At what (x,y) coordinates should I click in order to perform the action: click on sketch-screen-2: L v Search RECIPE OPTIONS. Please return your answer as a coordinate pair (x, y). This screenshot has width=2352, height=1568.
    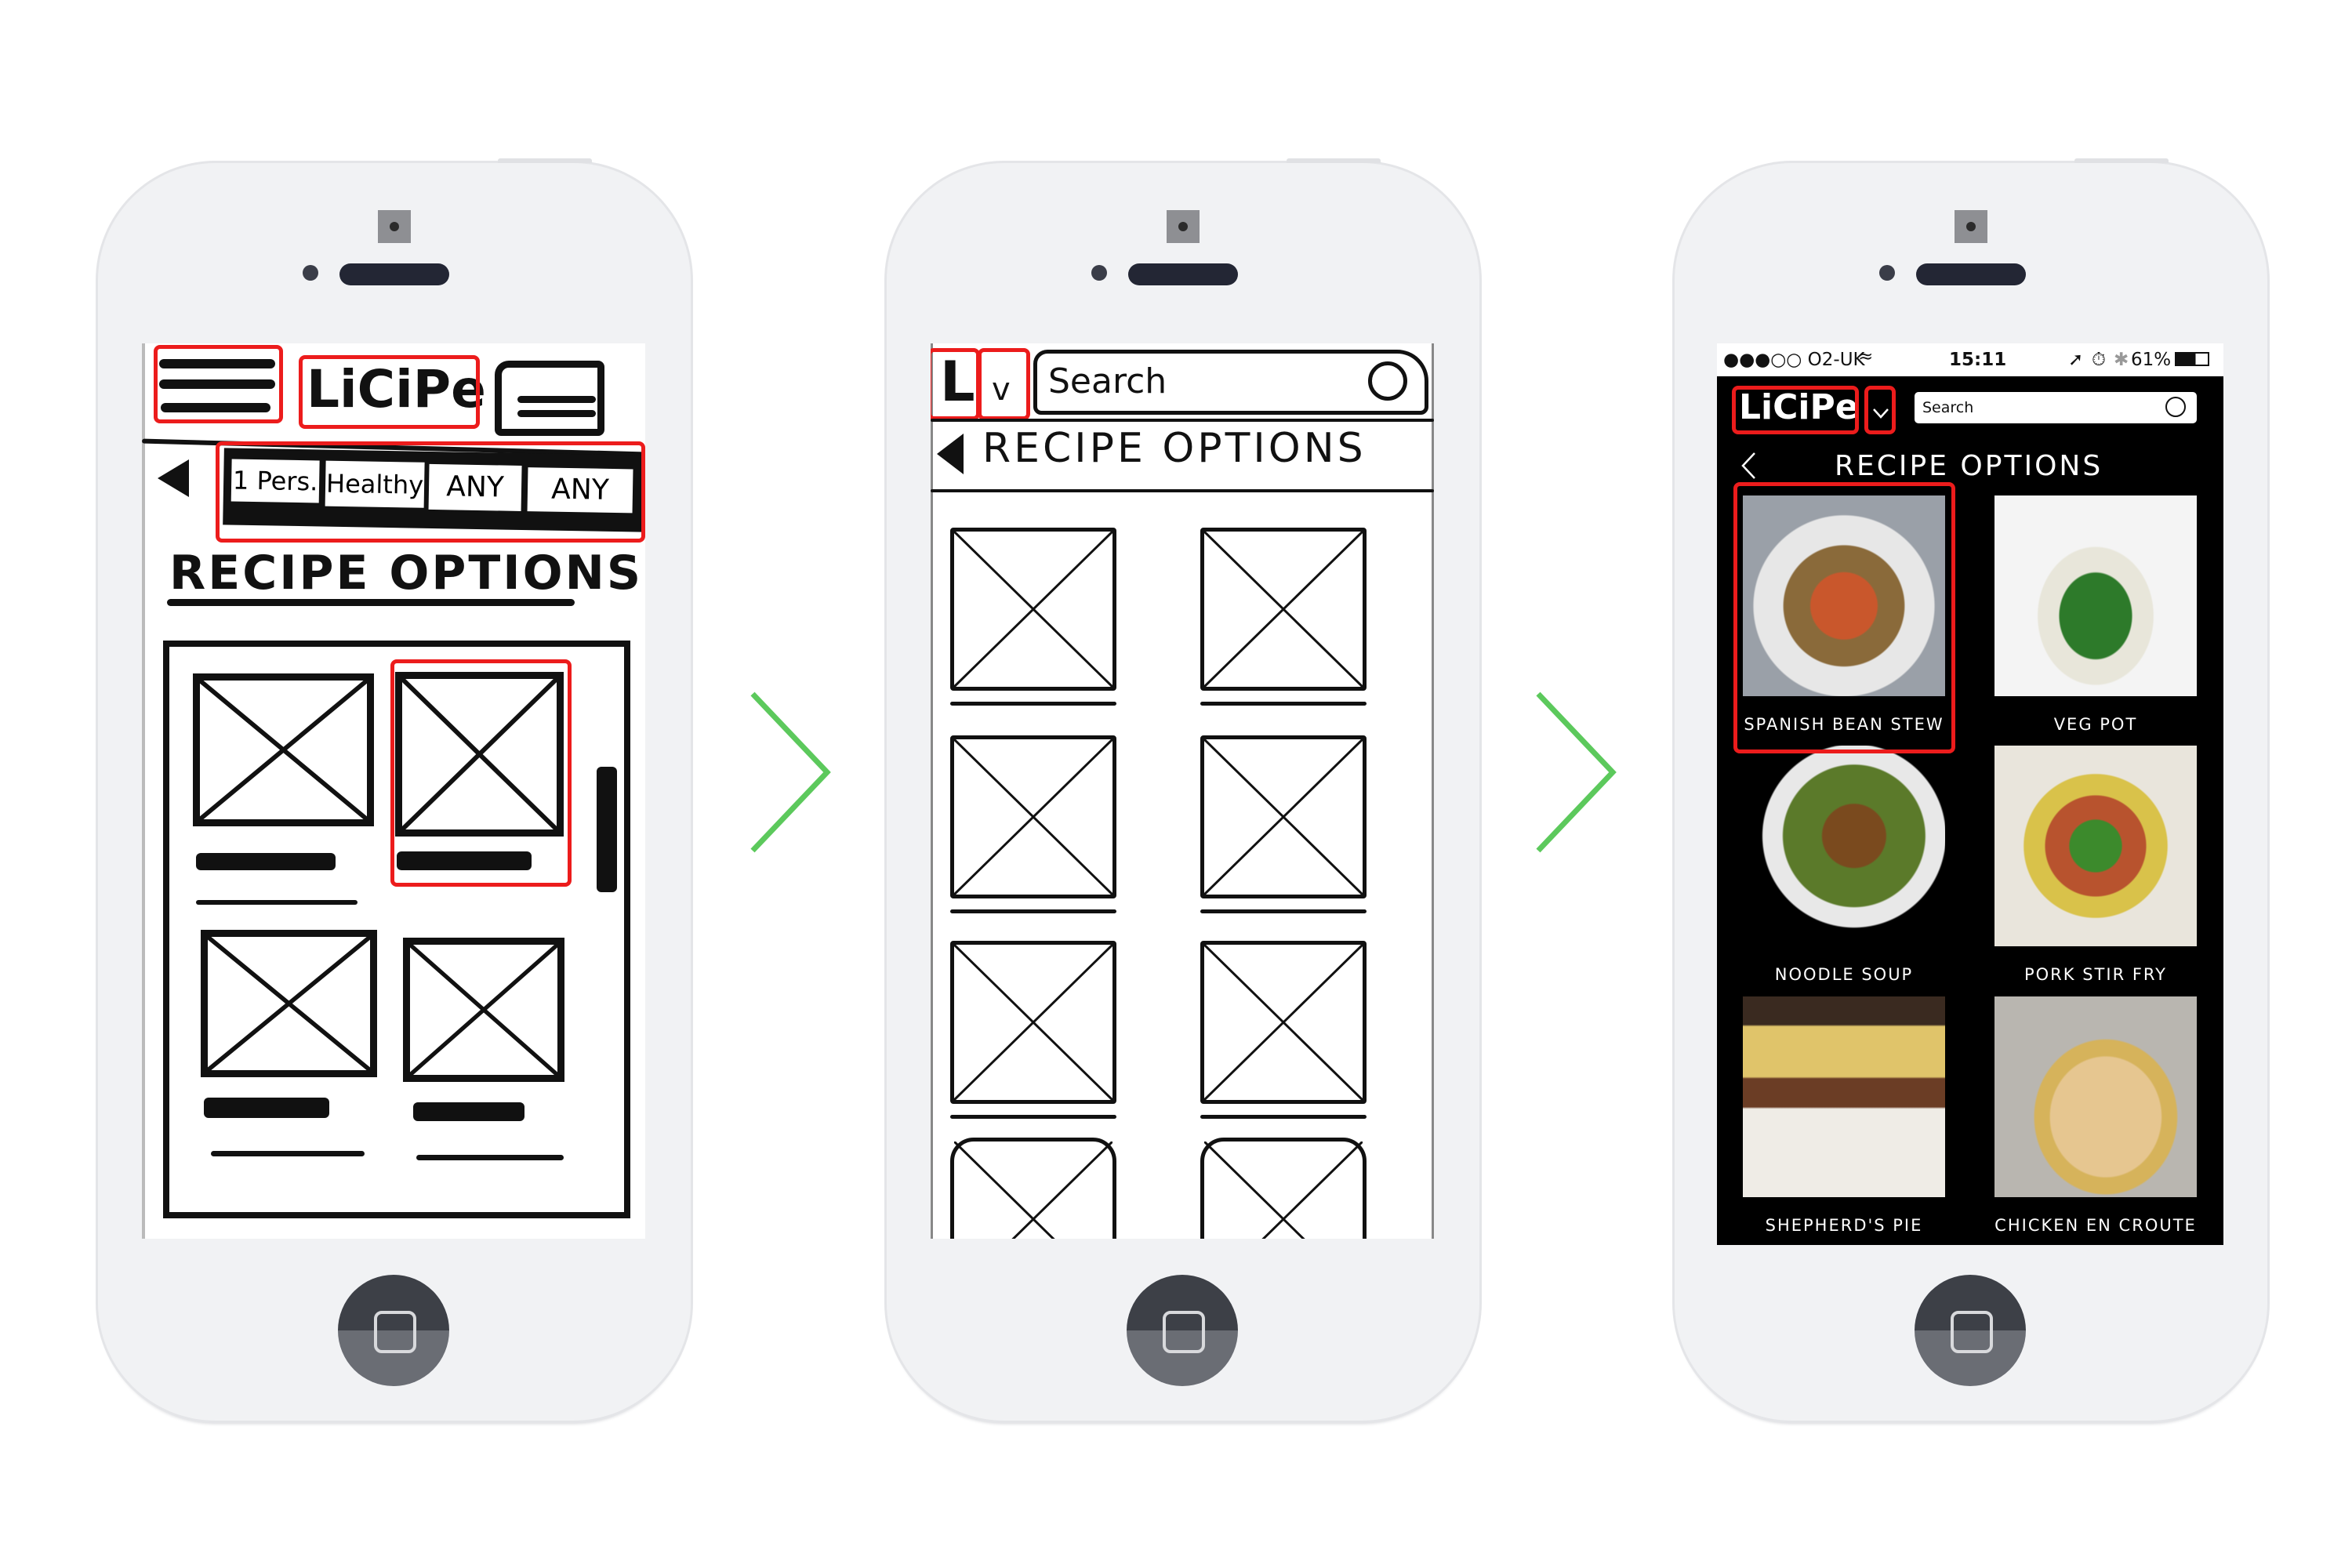
    Looking at the image, I should click on (1182, 791).